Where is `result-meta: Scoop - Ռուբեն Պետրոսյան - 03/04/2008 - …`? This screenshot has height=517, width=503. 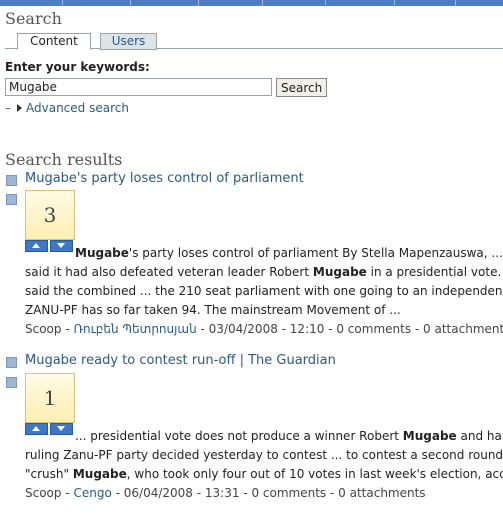
result-meta: Scoop - Ռուբեն Պետրոսյան - 03/04/2008 - … is located at coordinates (264, 329).